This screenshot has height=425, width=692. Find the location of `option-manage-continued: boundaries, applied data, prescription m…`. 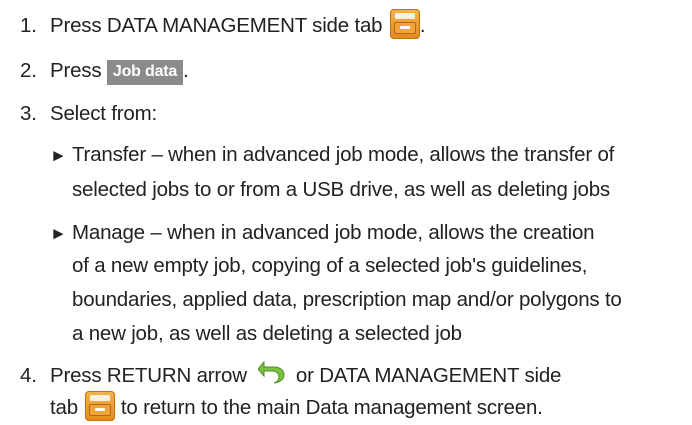

option-manage-continued: boundaries, applied data, prescription m… is located at coordinates (347, 300).